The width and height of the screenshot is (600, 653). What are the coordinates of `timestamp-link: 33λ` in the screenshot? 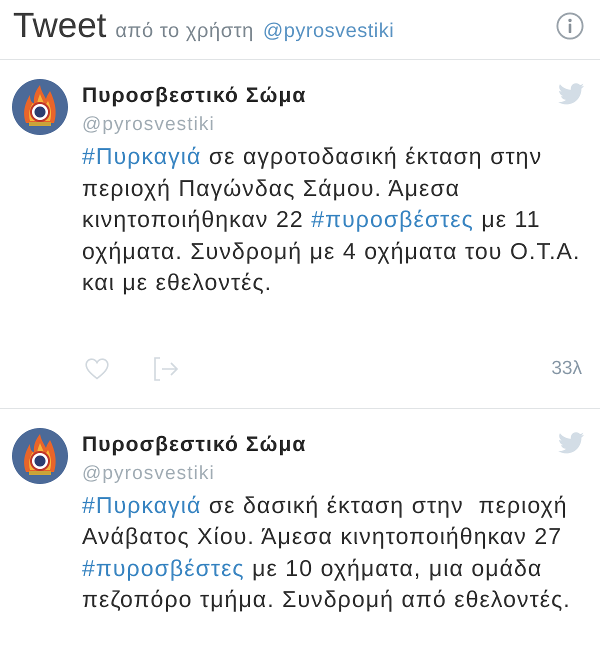 It's located at (566, 369).